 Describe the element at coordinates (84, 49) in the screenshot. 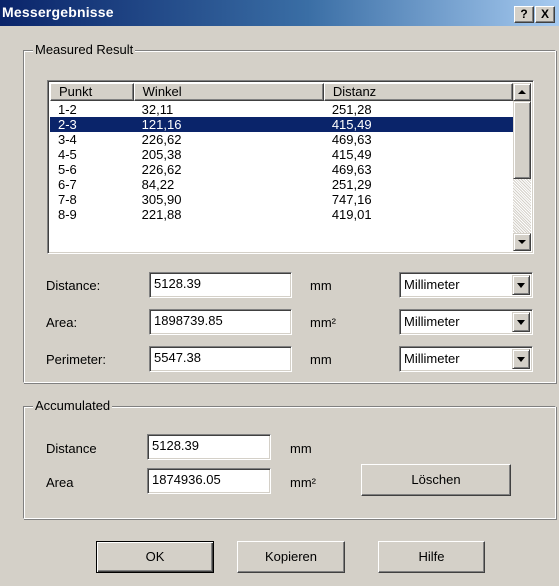

I see `measured-result-label: Measured Result` at that location.